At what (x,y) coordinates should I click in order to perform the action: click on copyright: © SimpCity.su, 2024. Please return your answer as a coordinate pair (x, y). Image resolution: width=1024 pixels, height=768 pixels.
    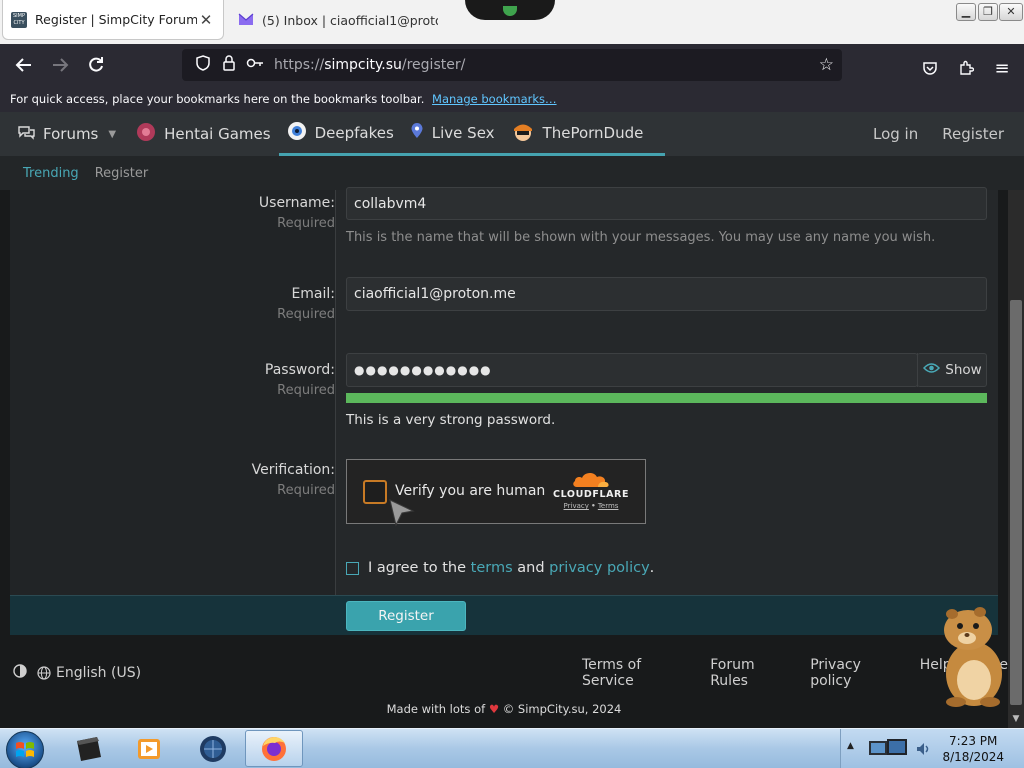
    Looking at the image, I should click on (562, 709).